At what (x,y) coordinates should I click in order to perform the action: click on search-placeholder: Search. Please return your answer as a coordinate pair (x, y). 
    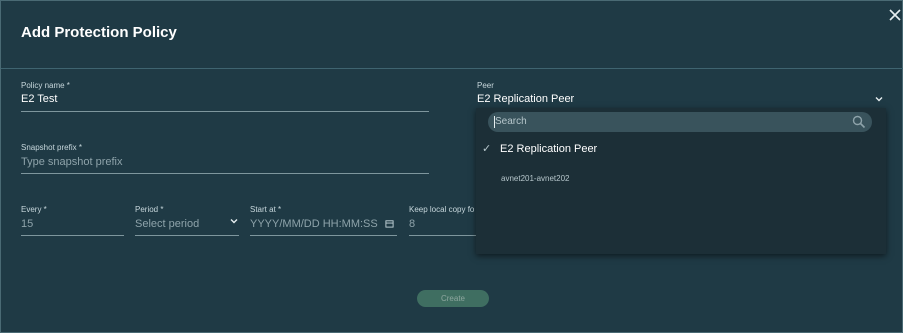
    Looking at the image, I should click on (511, 121).